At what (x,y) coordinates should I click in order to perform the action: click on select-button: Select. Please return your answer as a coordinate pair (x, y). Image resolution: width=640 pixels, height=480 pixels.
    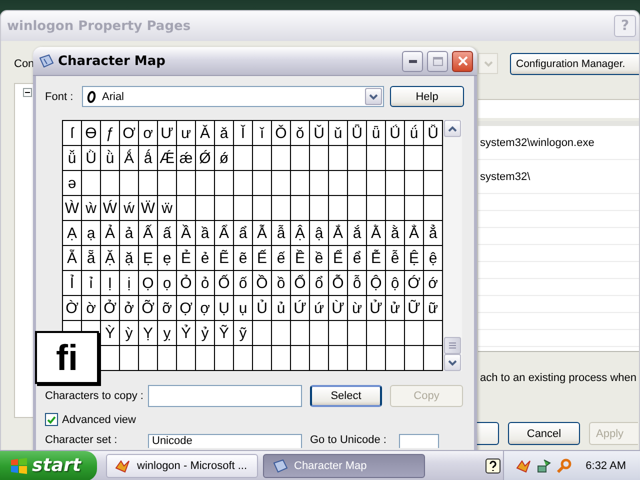
    Looking at the image, I should click on (346, 396).